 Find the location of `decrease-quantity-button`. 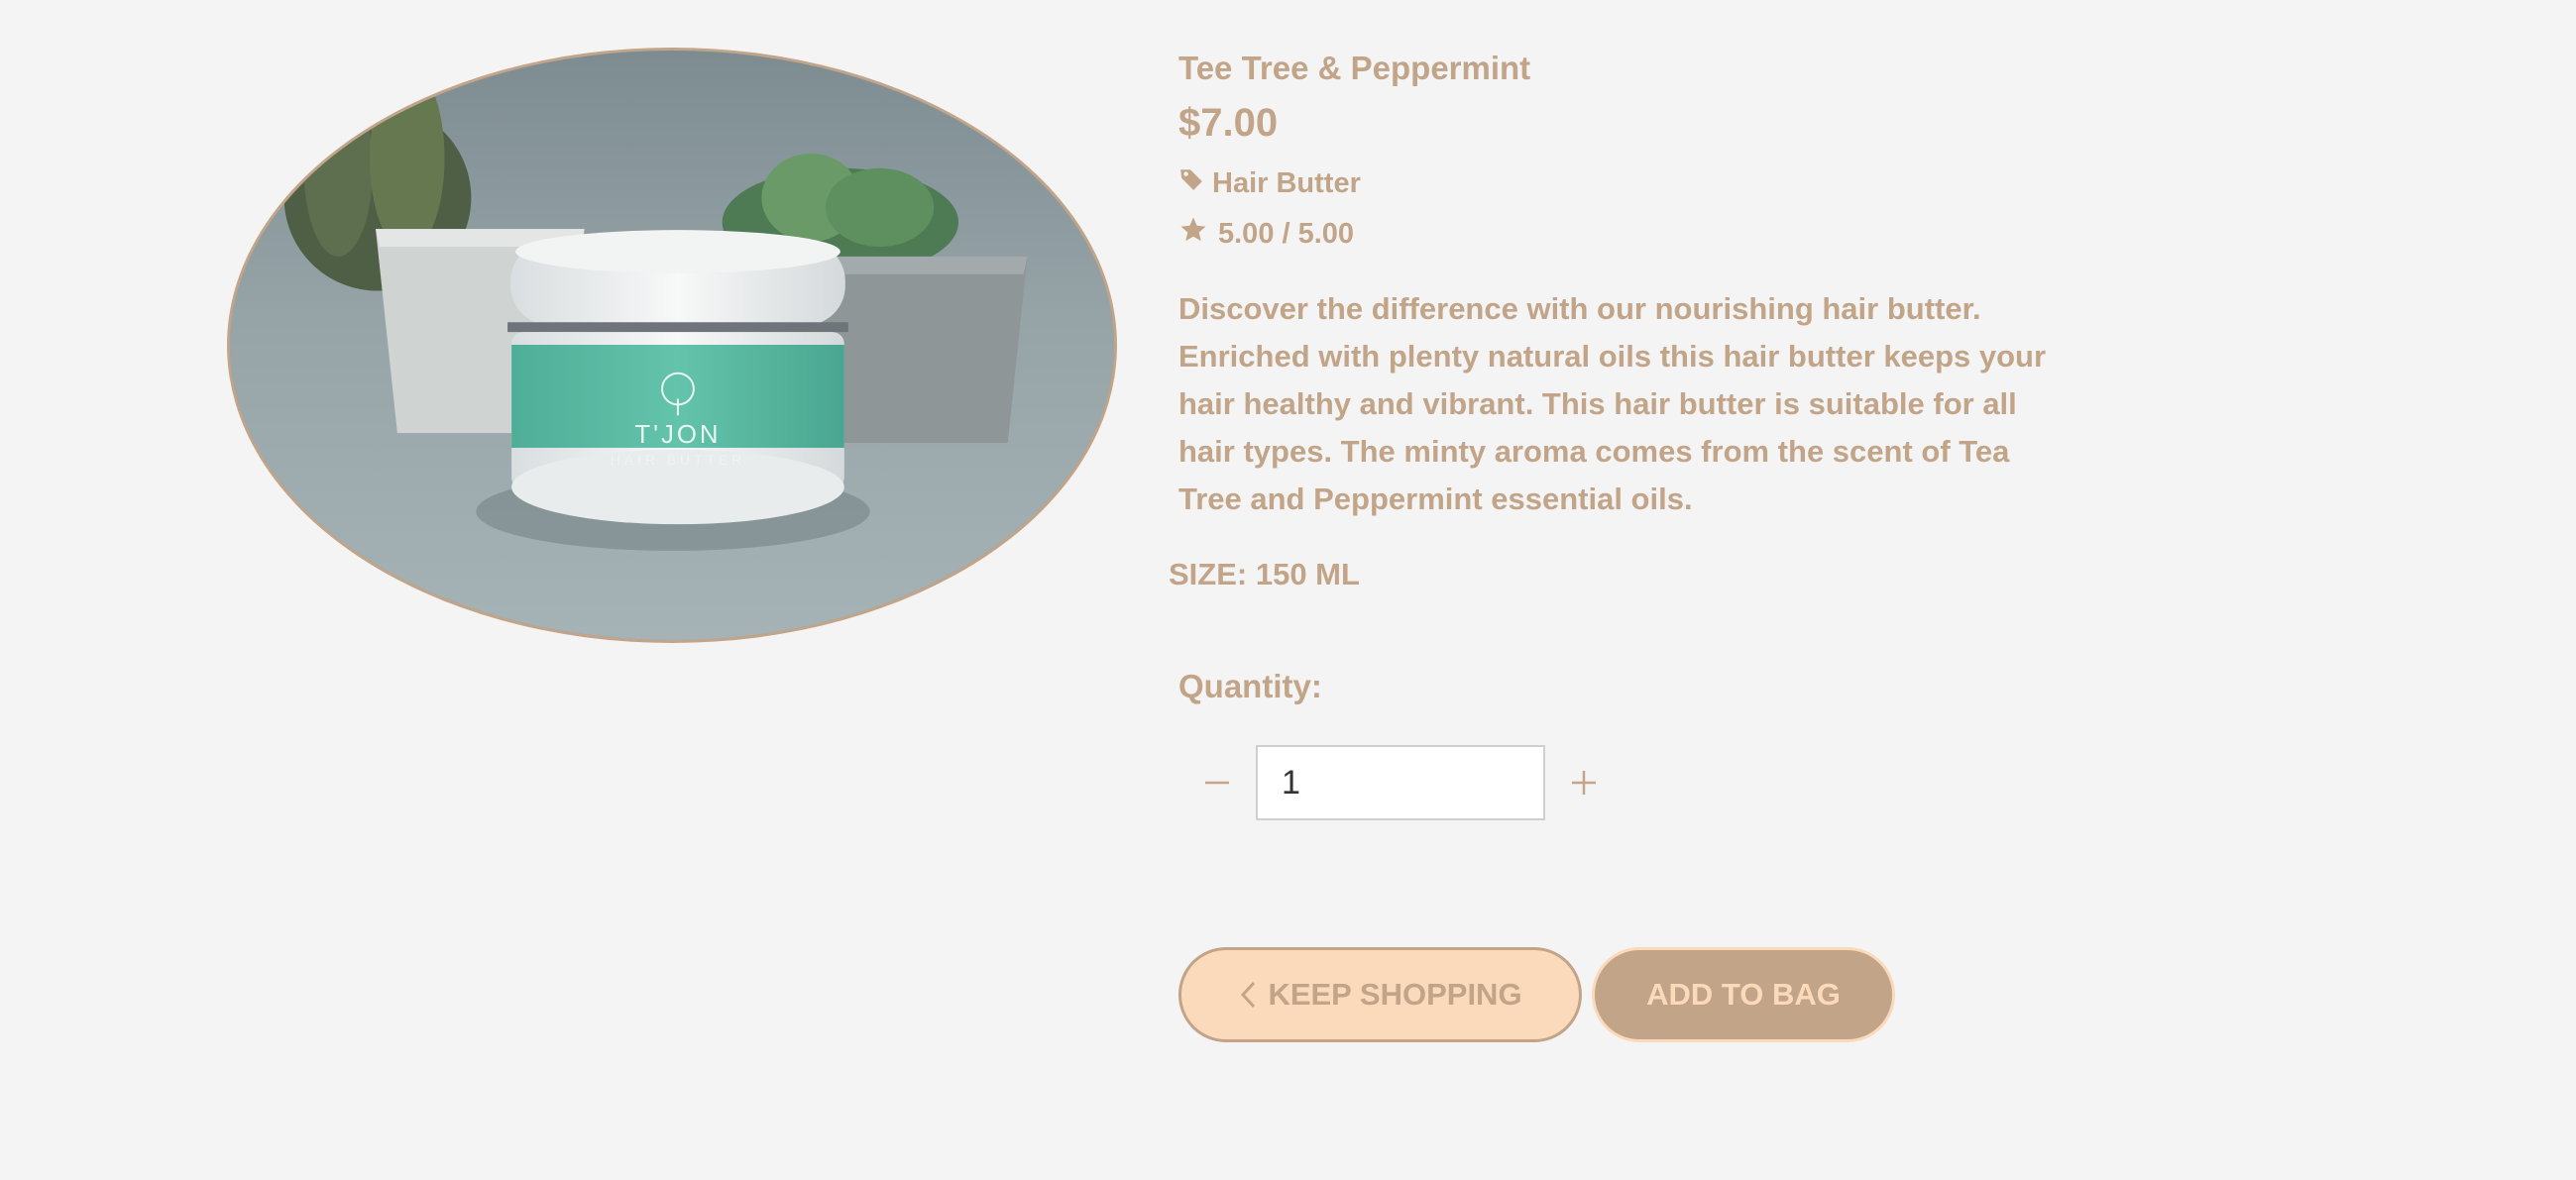

decrease-quantity-button is located at coordinates (1217, 782).